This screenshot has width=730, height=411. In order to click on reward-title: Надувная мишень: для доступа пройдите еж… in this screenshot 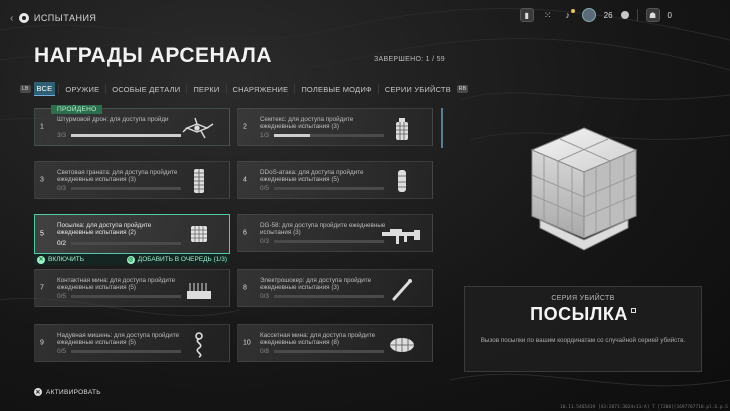, I will do `click(118, 339)`.